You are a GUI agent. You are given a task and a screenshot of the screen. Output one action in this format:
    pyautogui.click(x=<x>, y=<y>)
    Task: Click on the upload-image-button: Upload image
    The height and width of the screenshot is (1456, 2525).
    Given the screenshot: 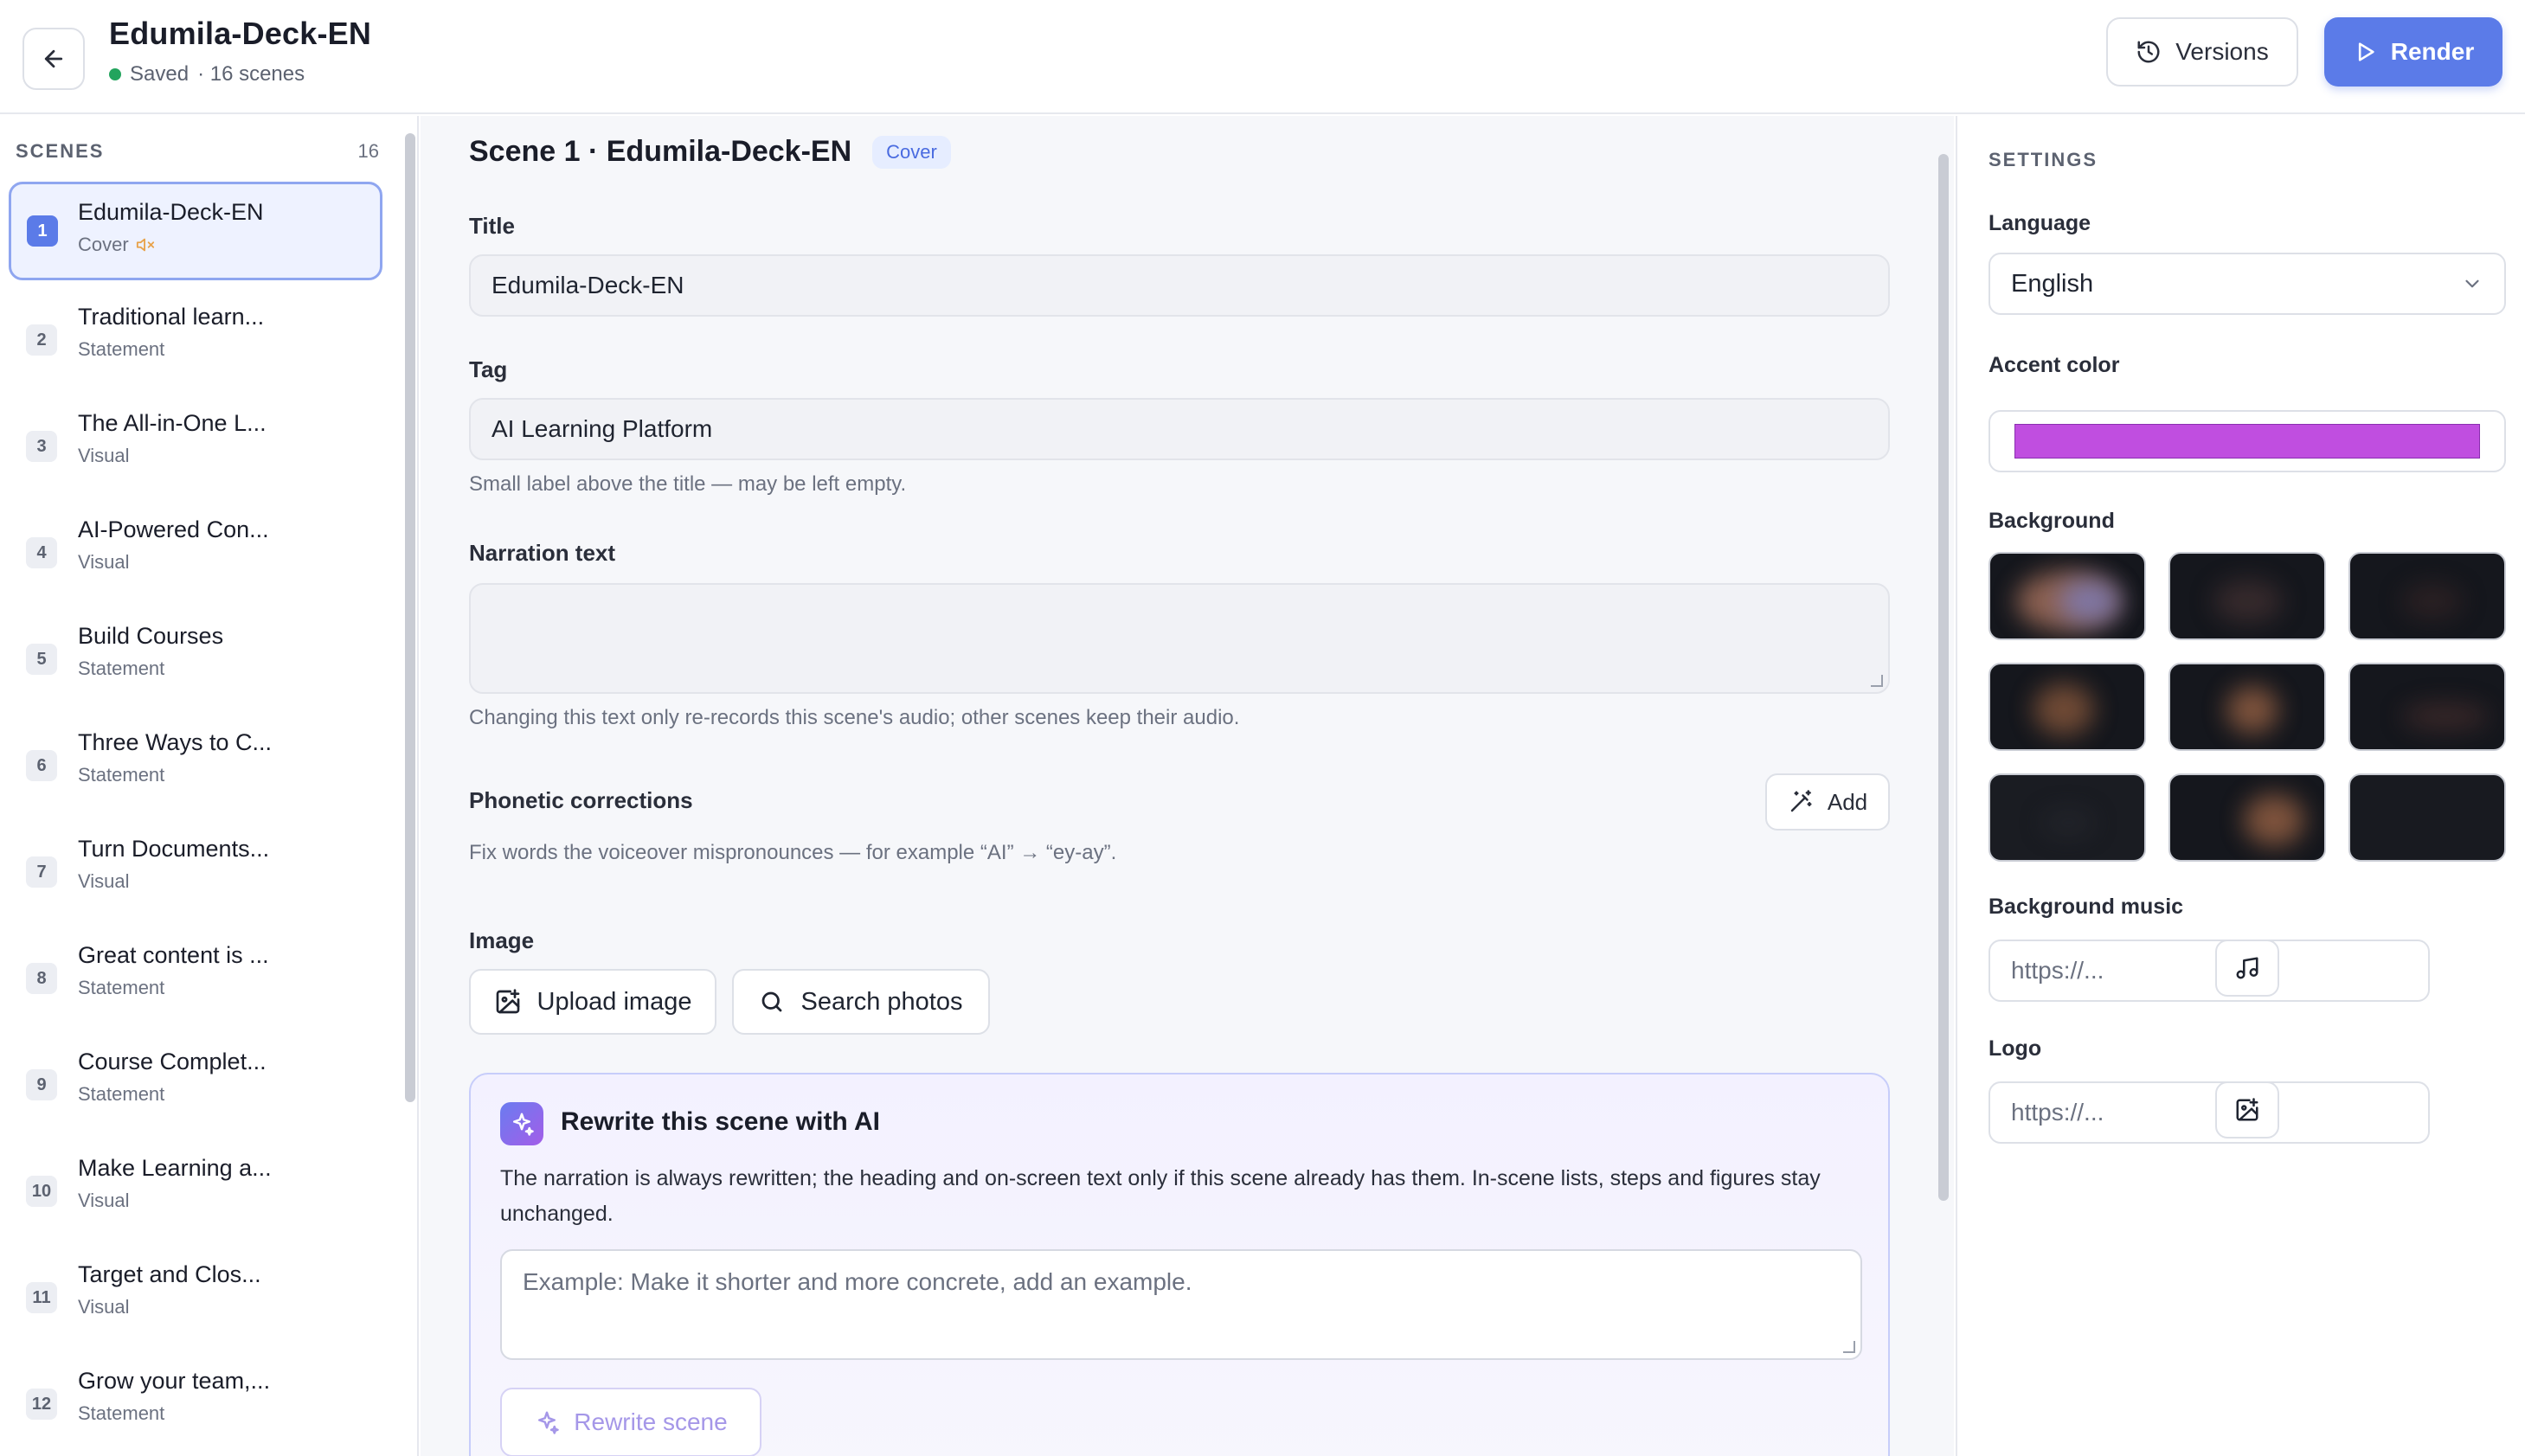 What is the action you would take?
    pyautogui.click(x=592, y=1002)
    